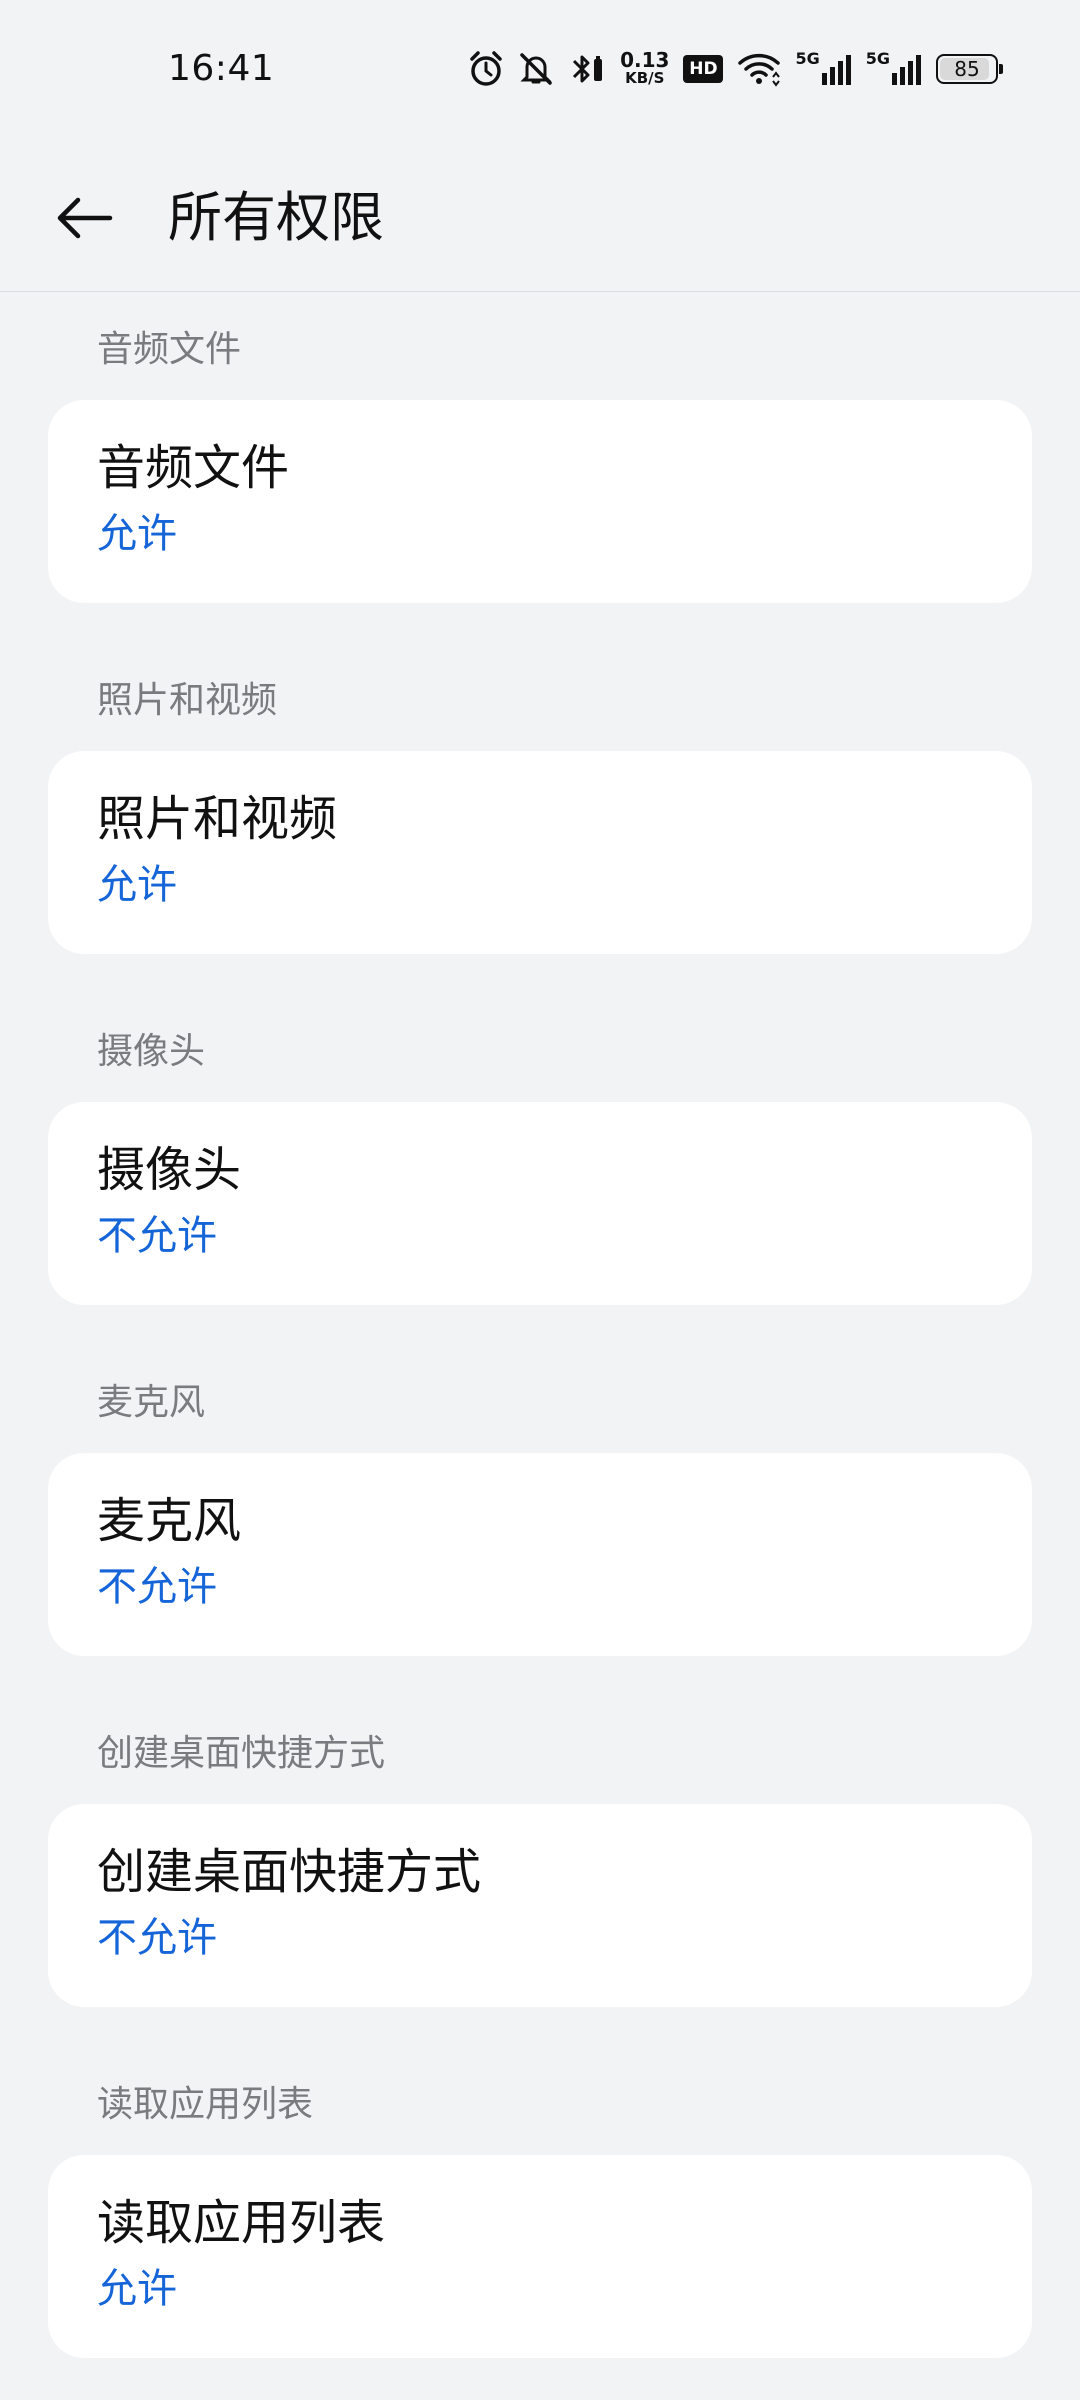 The image size is (1080, 2400). What do you see at coordinates (587, 69) in the screenshot?
I see `bluetooth-icon` at bounding box center [587, 69].